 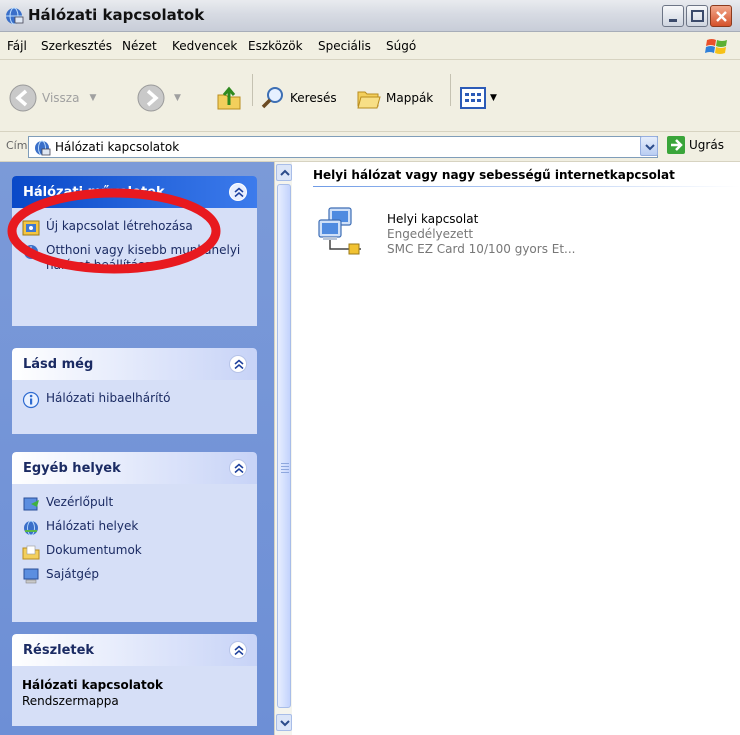 What do you see at coordinates (343, 147) in the screenshot?
I see `address-input: Hálózati kapcsolatok` at bounding box center [343, 147].